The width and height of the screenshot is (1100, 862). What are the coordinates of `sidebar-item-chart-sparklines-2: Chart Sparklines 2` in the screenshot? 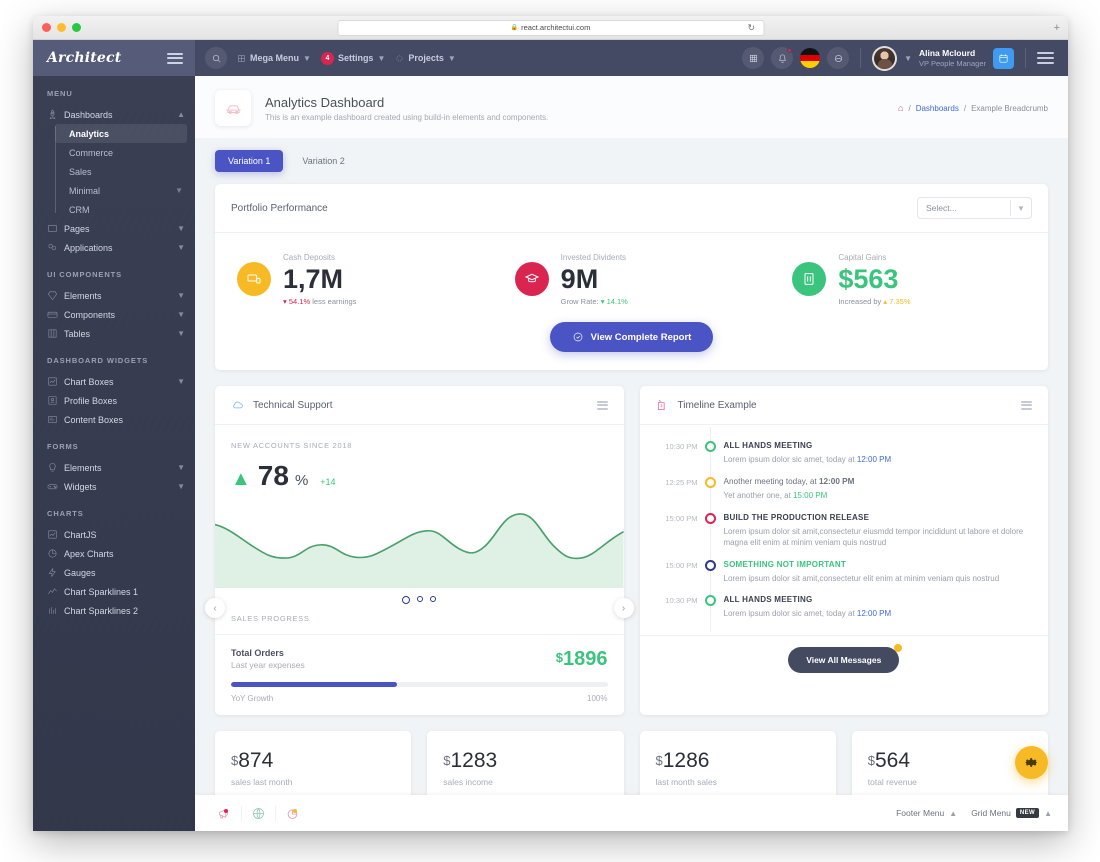 It's located at (114, 610).